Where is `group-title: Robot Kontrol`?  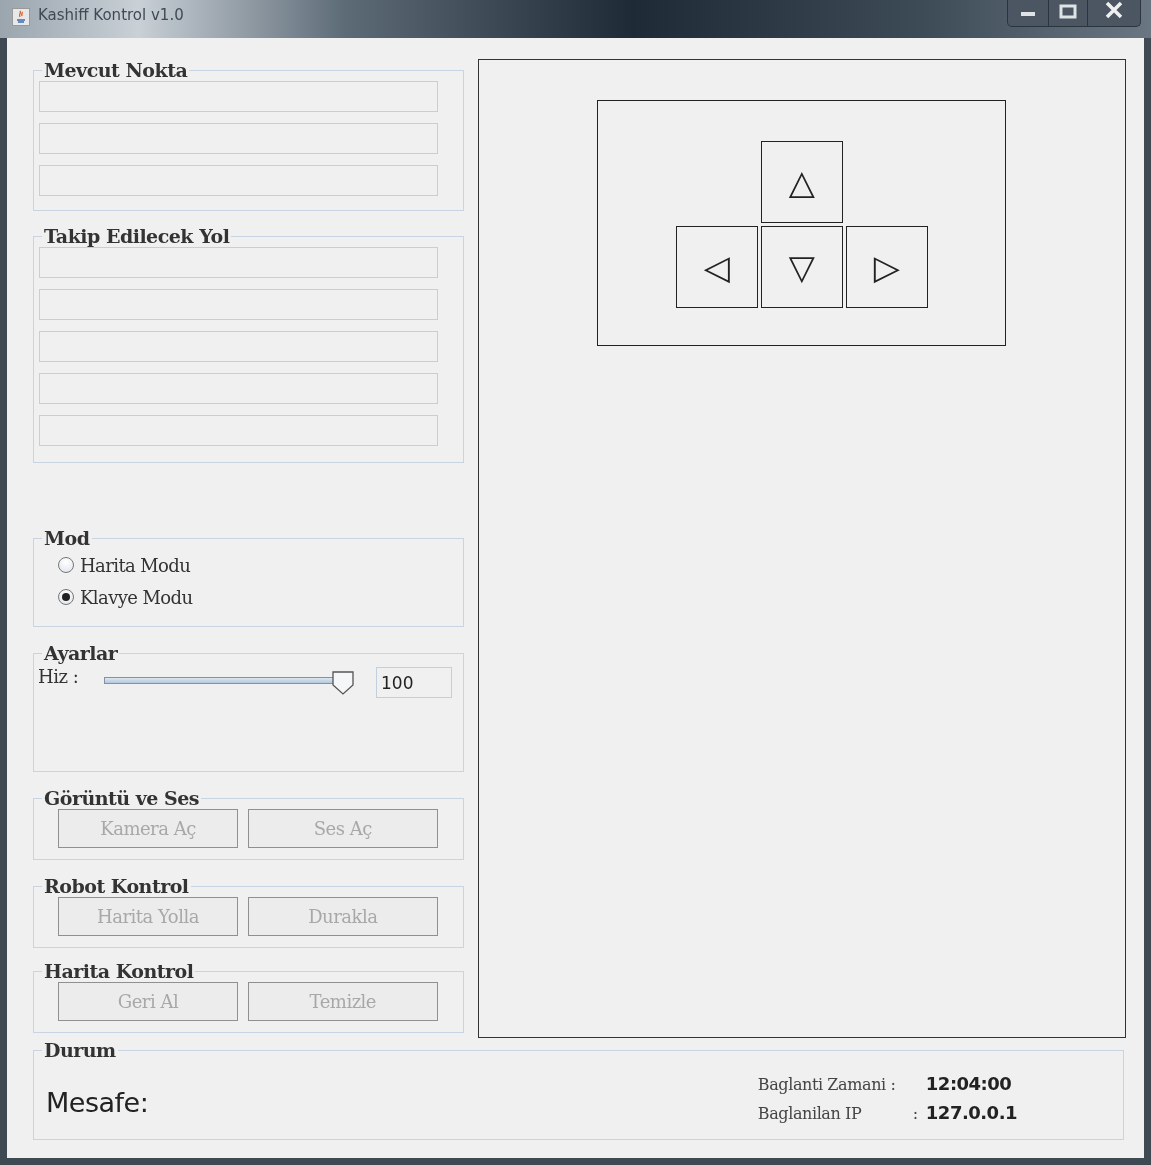 group-title: Robot Kontrol is located at coordinates (116, 886).